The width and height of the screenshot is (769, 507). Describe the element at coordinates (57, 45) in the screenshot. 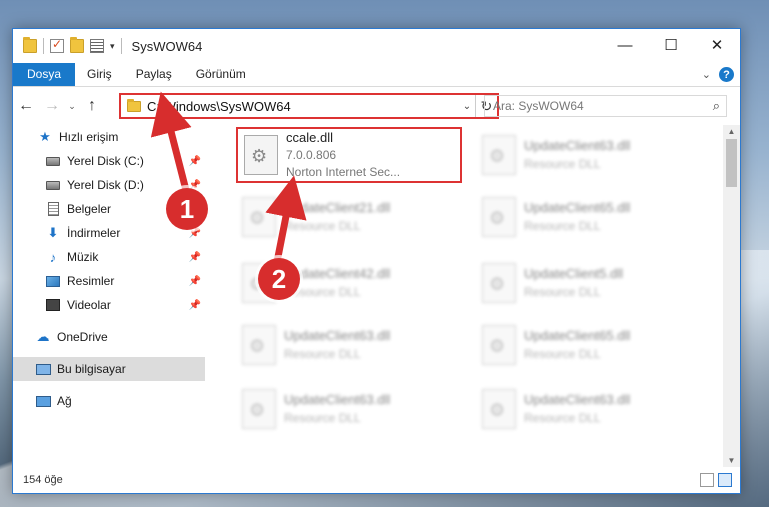

I see `properties-check-icon` at that location.